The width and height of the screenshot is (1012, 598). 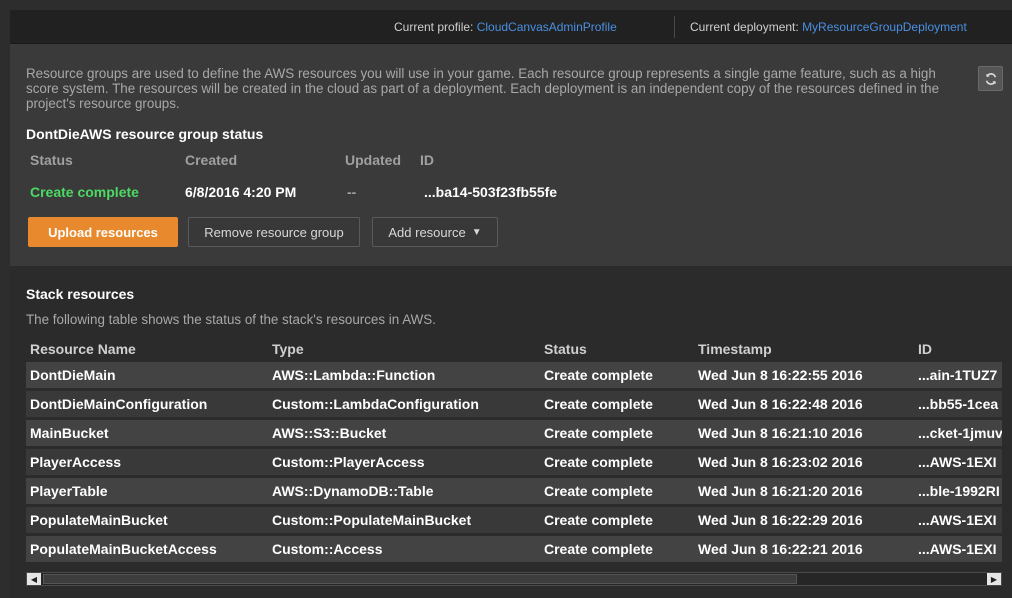 What do you see at coordinates (884, 27) in the screenshot?
I see `deployment-link: MyResourceGroupDeployment` at bounding box center [884, 27].